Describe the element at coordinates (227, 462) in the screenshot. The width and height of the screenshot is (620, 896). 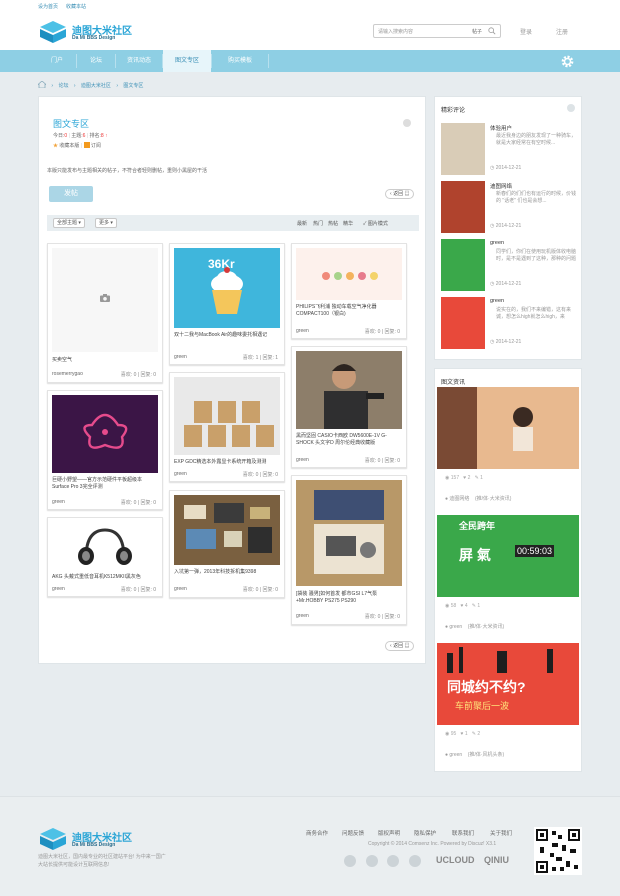
I see `thread-title: EXP GDC精选本外露显卡系统开箱及测测` at that location.